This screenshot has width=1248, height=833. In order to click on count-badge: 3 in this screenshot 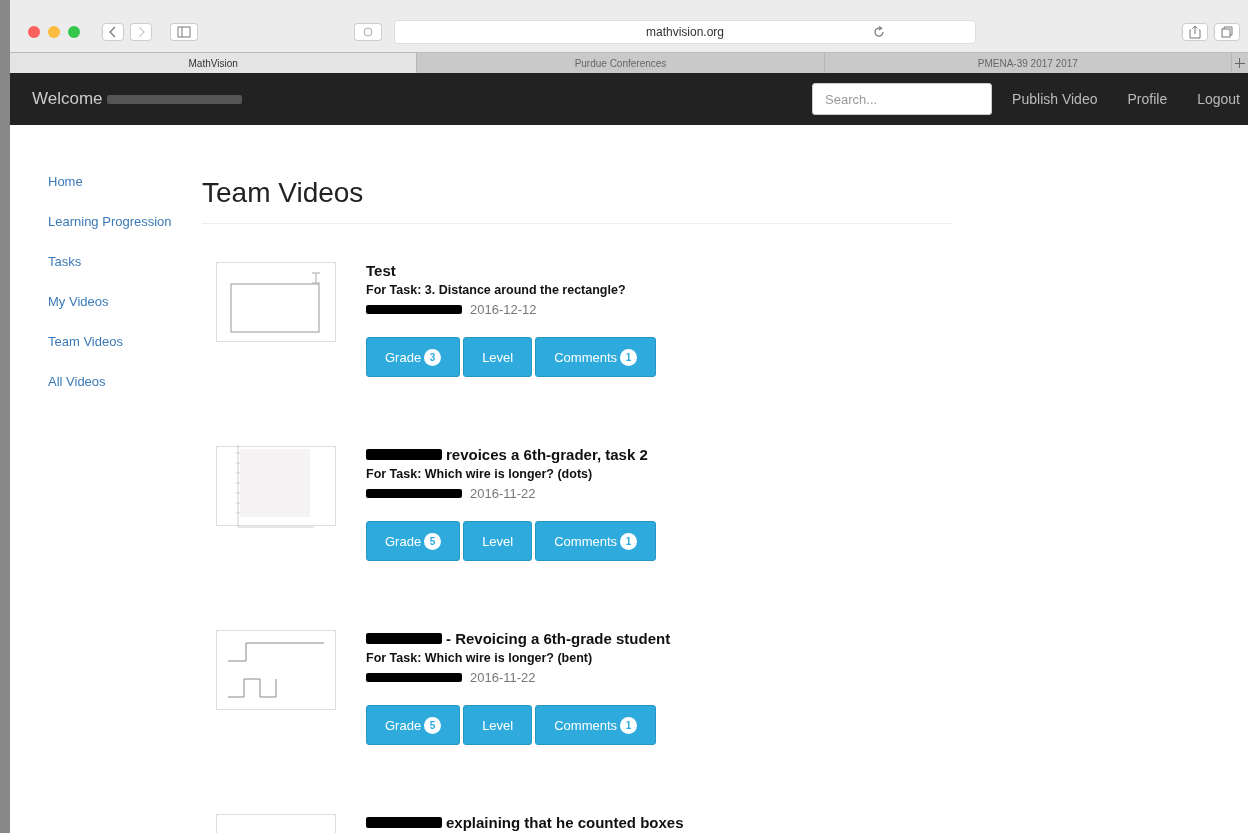, I will do `click(433, 357)`.